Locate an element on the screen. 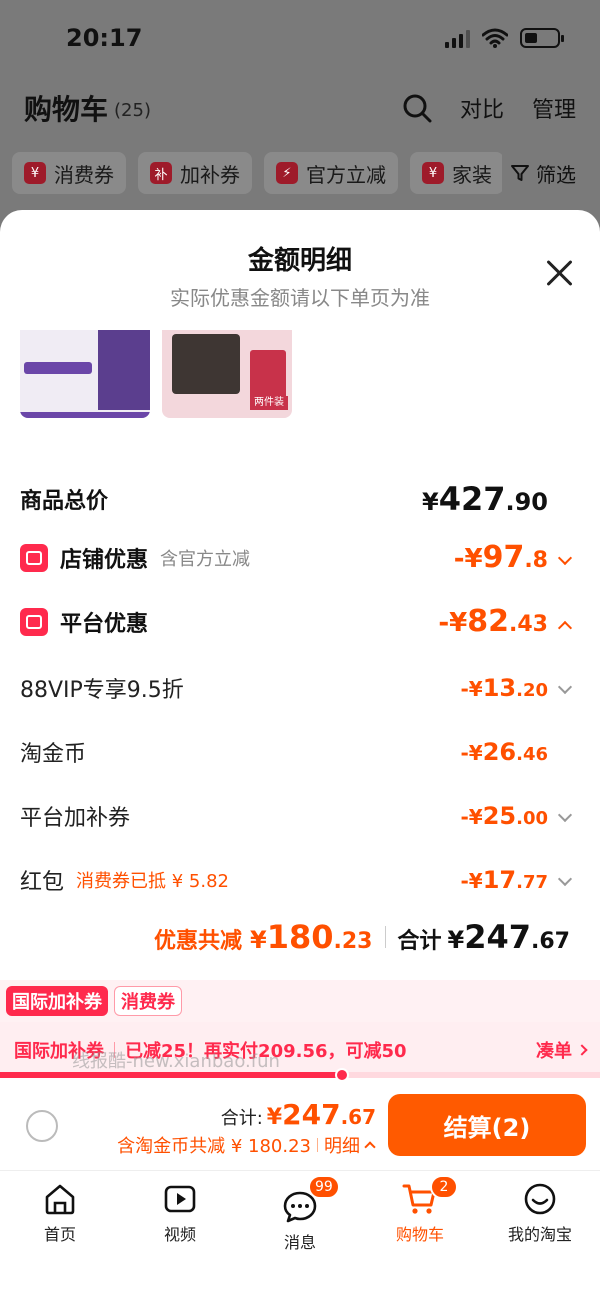 The width and height of the screenshot is (600, 1298). chip-subsidy-coupon: 补 加补券 is located at coordinates (195, 173).